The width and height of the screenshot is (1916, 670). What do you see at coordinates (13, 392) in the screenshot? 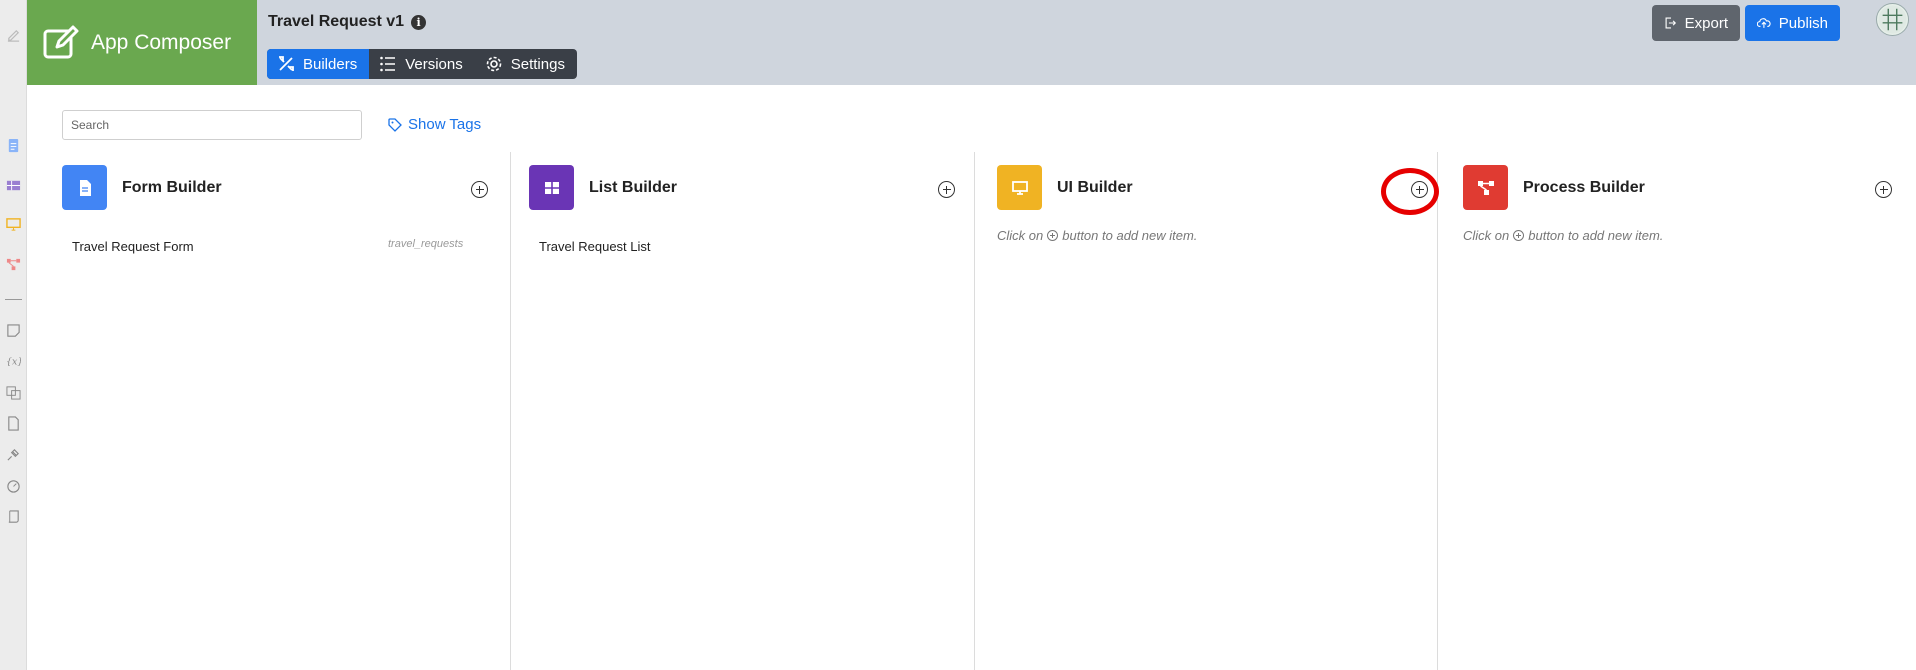
I see `translate-icon` at bounding box center [13, 392].